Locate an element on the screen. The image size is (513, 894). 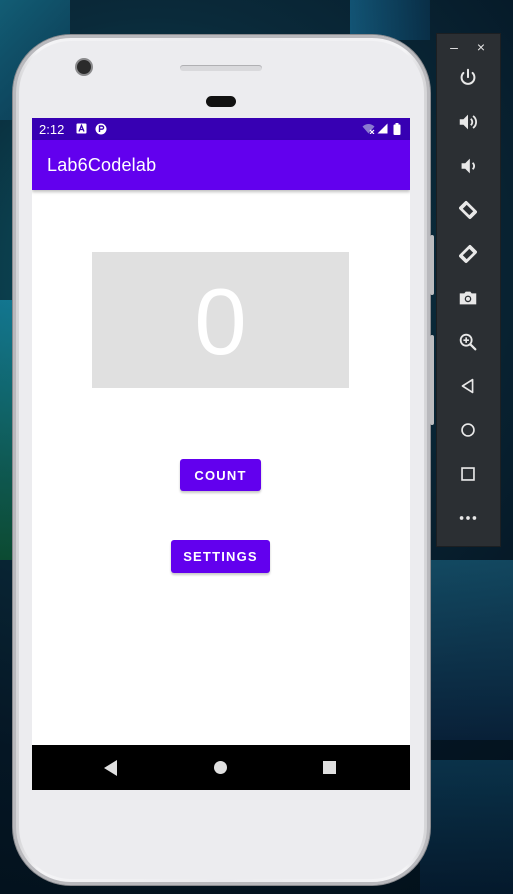
count-button: COUNT is located at coordinates (220, 475).